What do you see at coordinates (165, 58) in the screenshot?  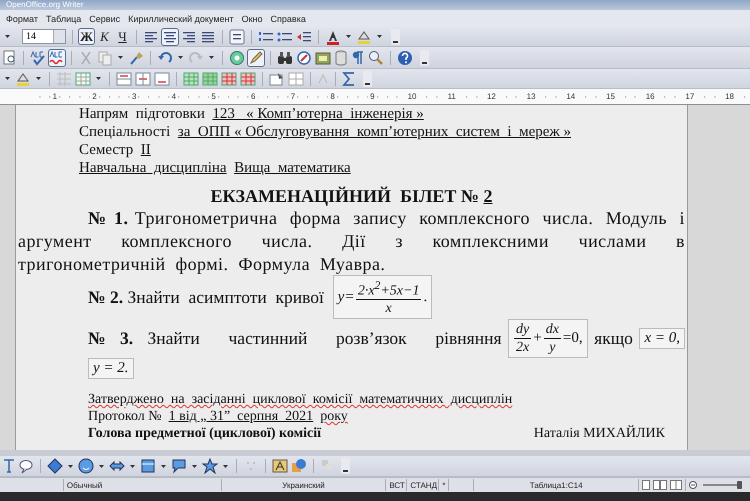 I see `undo-icon` at bounding box center [165, 58].